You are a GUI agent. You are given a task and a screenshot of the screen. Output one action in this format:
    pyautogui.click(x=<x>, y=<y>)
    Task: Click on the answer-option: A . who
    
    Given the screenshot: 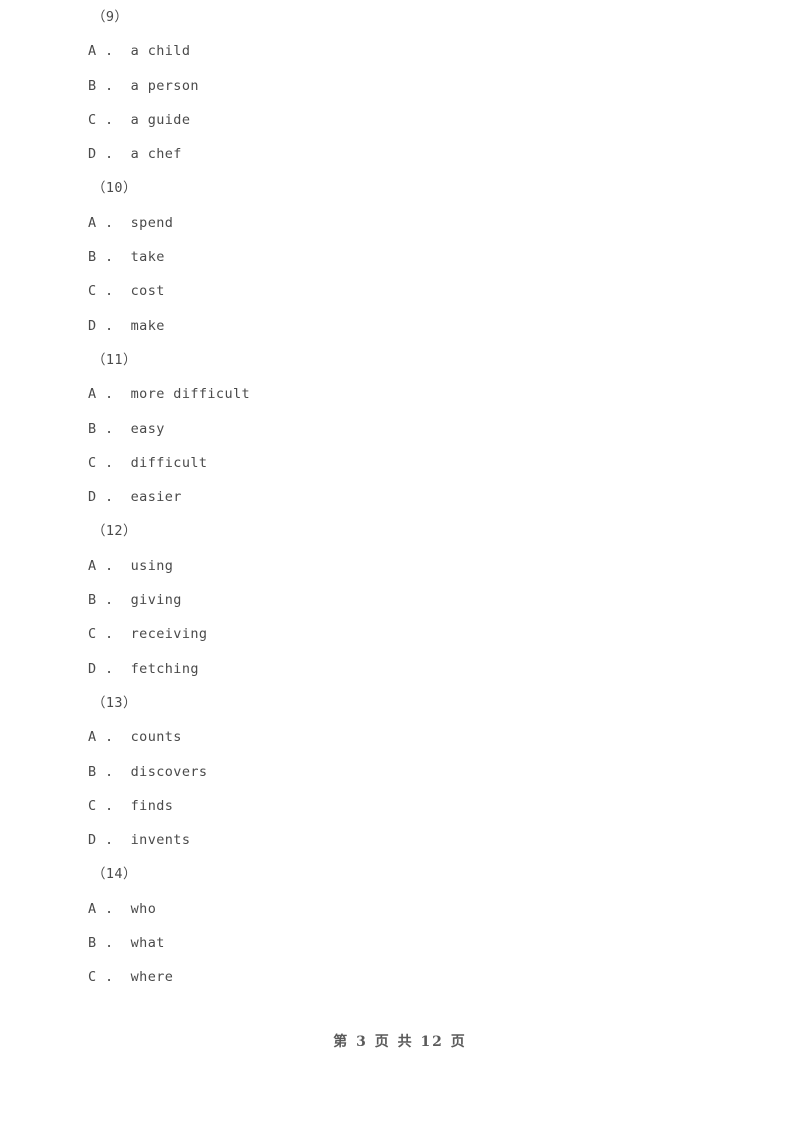 What is the action you would take?
    pyautogui.click(x=400, y=909)
    